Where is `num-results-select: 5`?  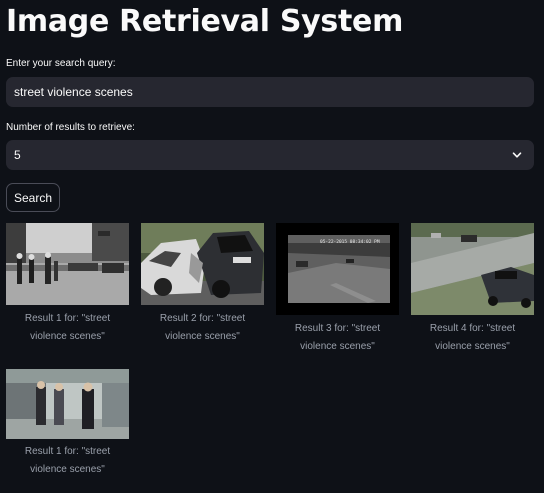
num-results-select: 5 is located at coordinates (270, 155).